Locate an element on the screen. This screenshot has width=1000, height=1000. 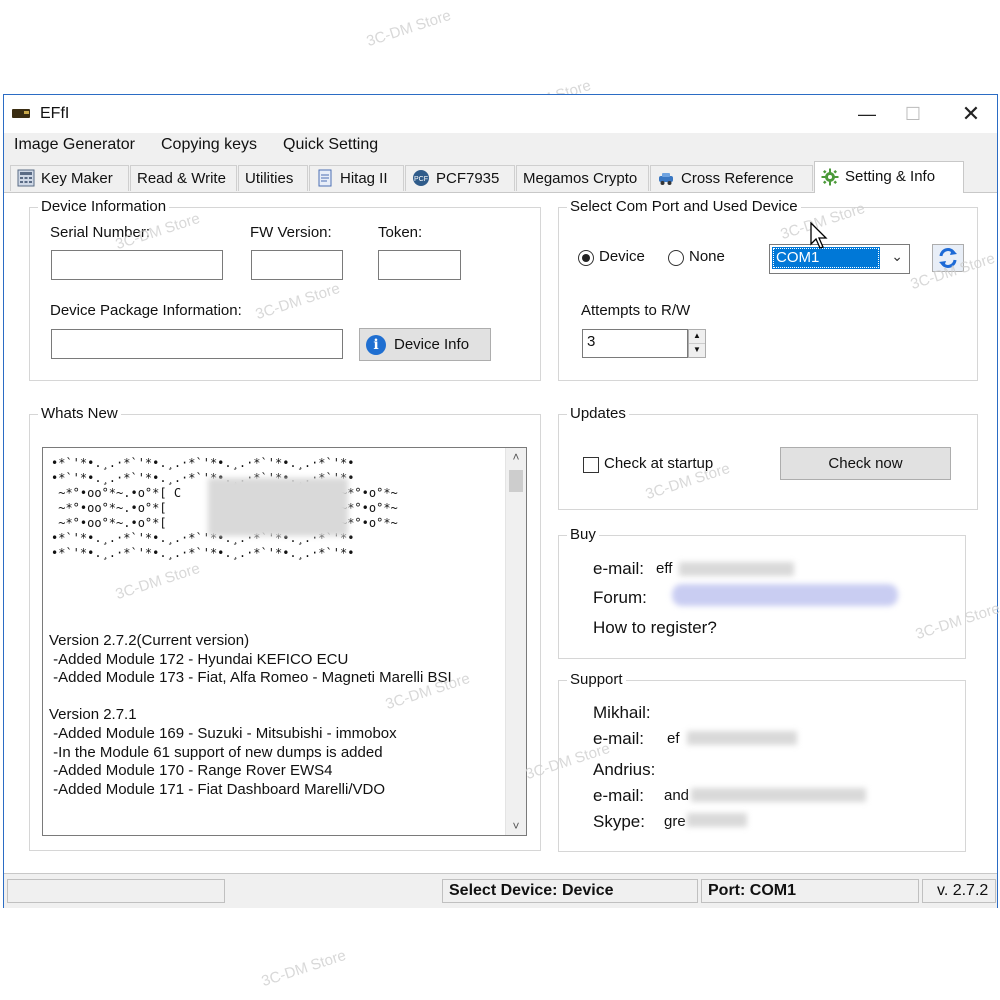
tab-hitag-ii: Hitag II is located at coordinates (356, 178).